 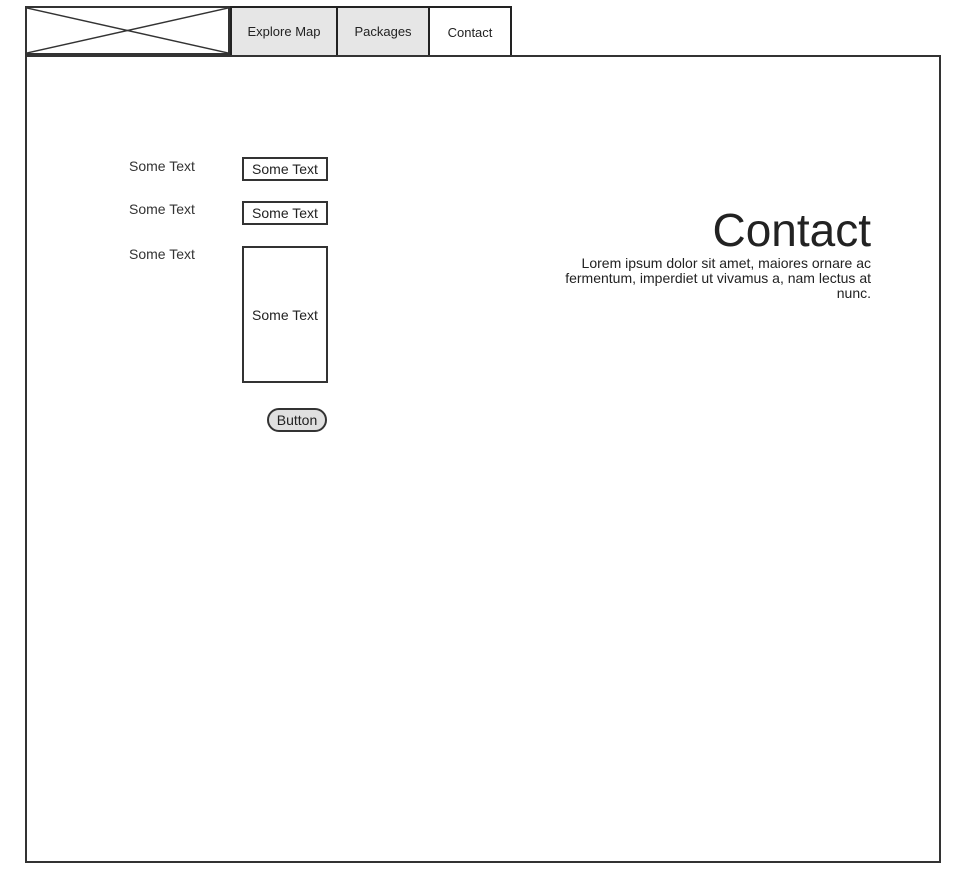 I want to click on form-label-1: Some Text, so click(x=162, y=166).